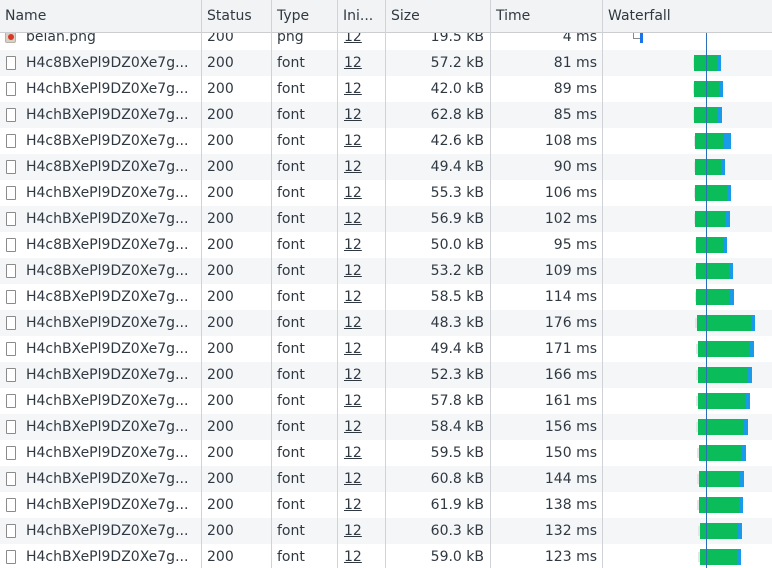 The width and height of the screenshot is (772, 568). What do you see at coordinates (570, 505) in the screenshot?
I see `request-time: 138 ms` at bounding box center [570, 505].